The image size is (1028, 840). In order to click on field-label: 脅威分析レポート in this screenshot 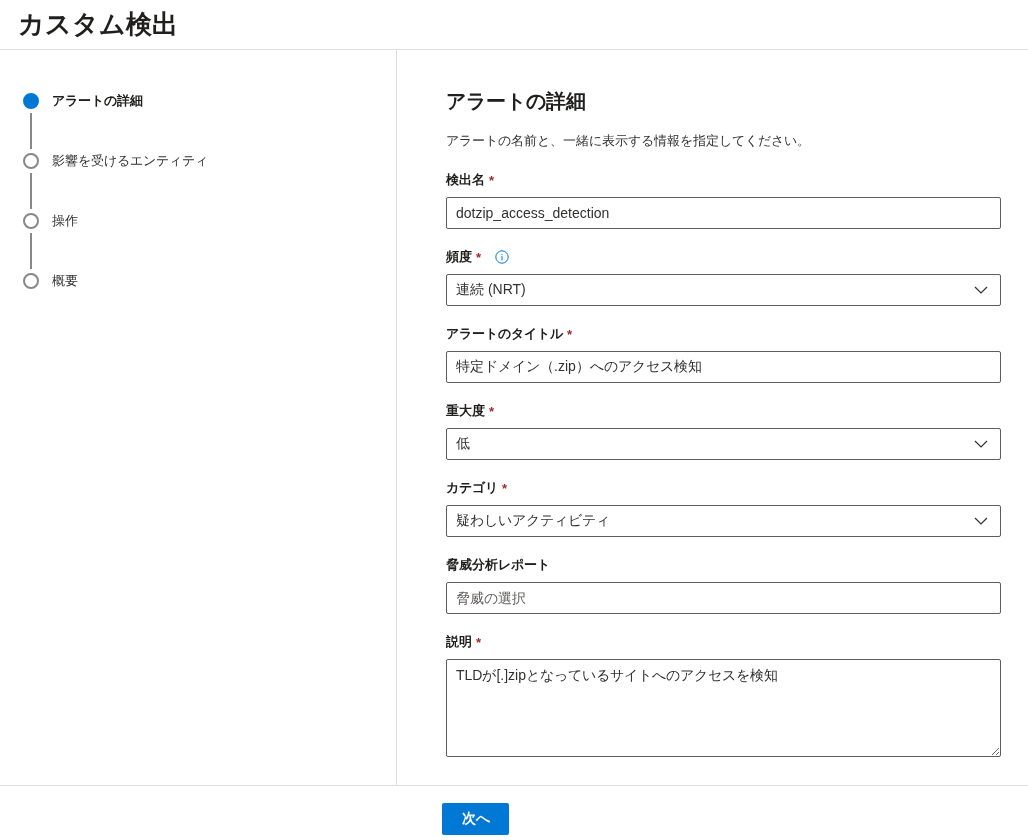, I will do `click(498, 565)`.